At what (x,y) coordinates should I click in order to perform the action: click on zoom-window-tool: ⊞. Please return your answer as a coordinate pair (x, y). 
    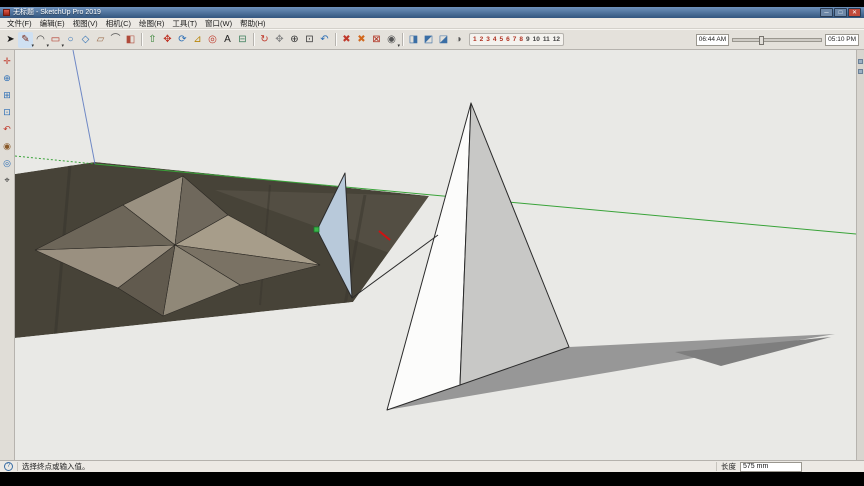
    Looking at the image, I should click on (7, 95).